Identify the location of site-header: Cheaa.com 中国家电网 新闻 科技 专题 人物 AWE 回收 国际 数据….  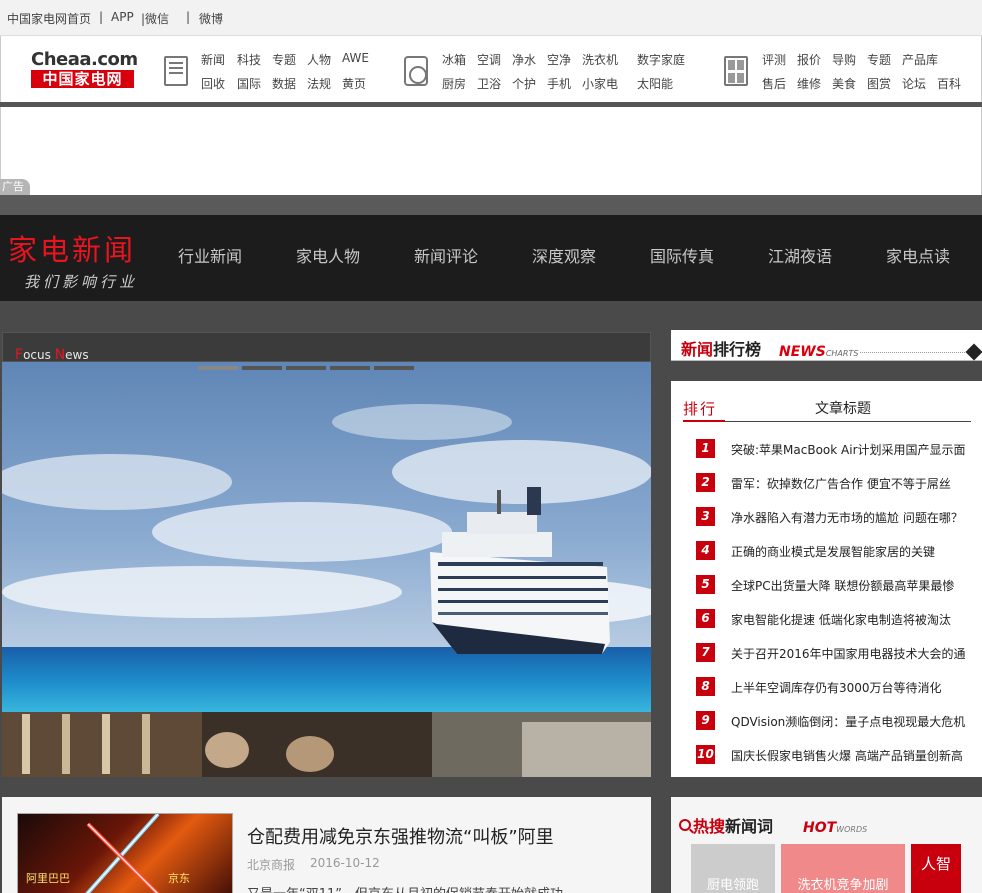
(491, 69).